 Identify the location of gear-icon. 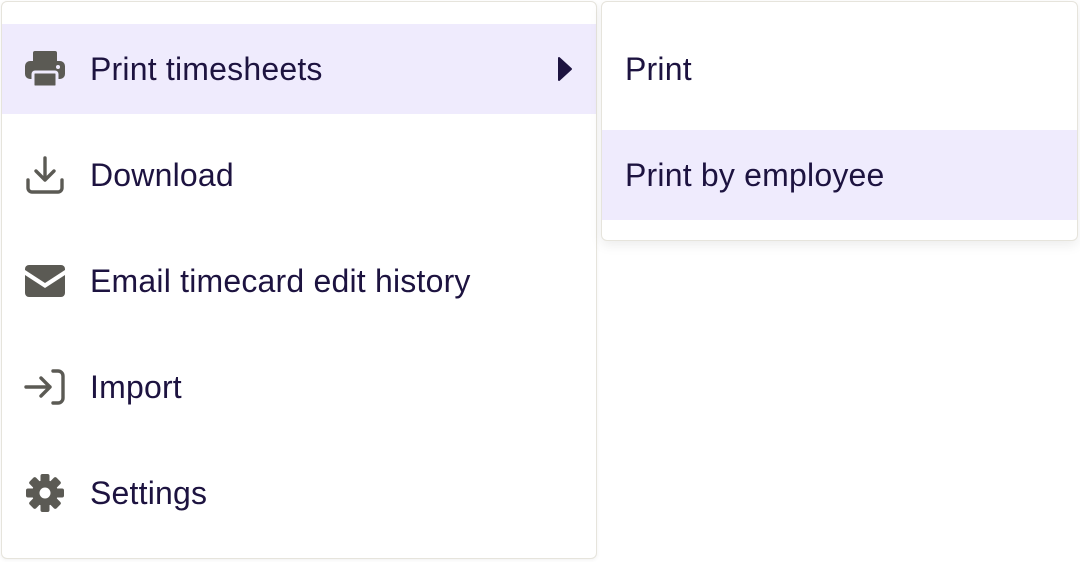
(45, 493).